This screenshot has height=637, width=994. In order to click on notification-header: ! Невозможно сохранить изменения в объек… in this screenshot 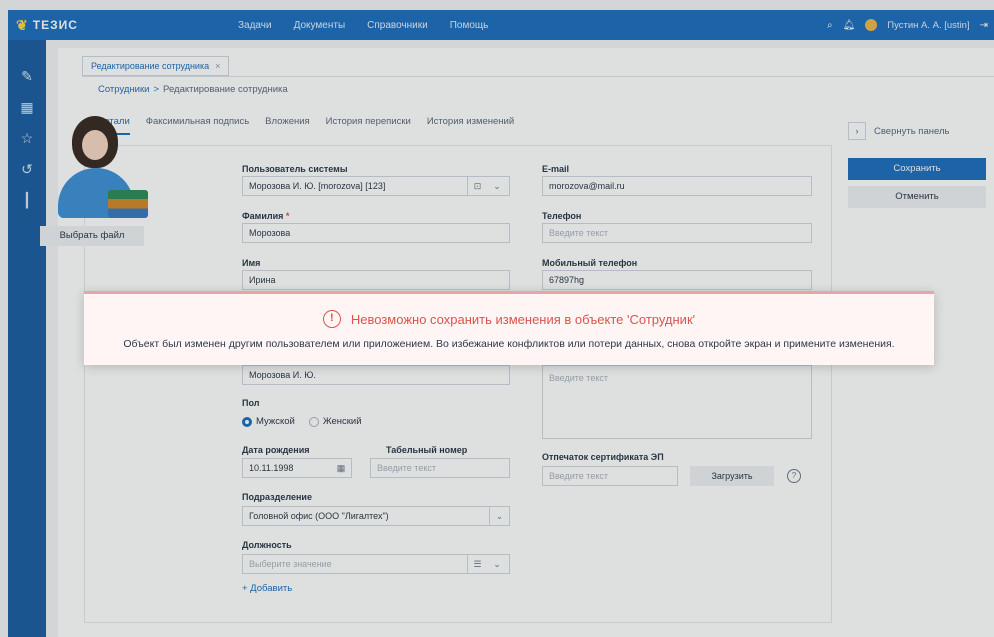, I will do `click(509, 319)`.